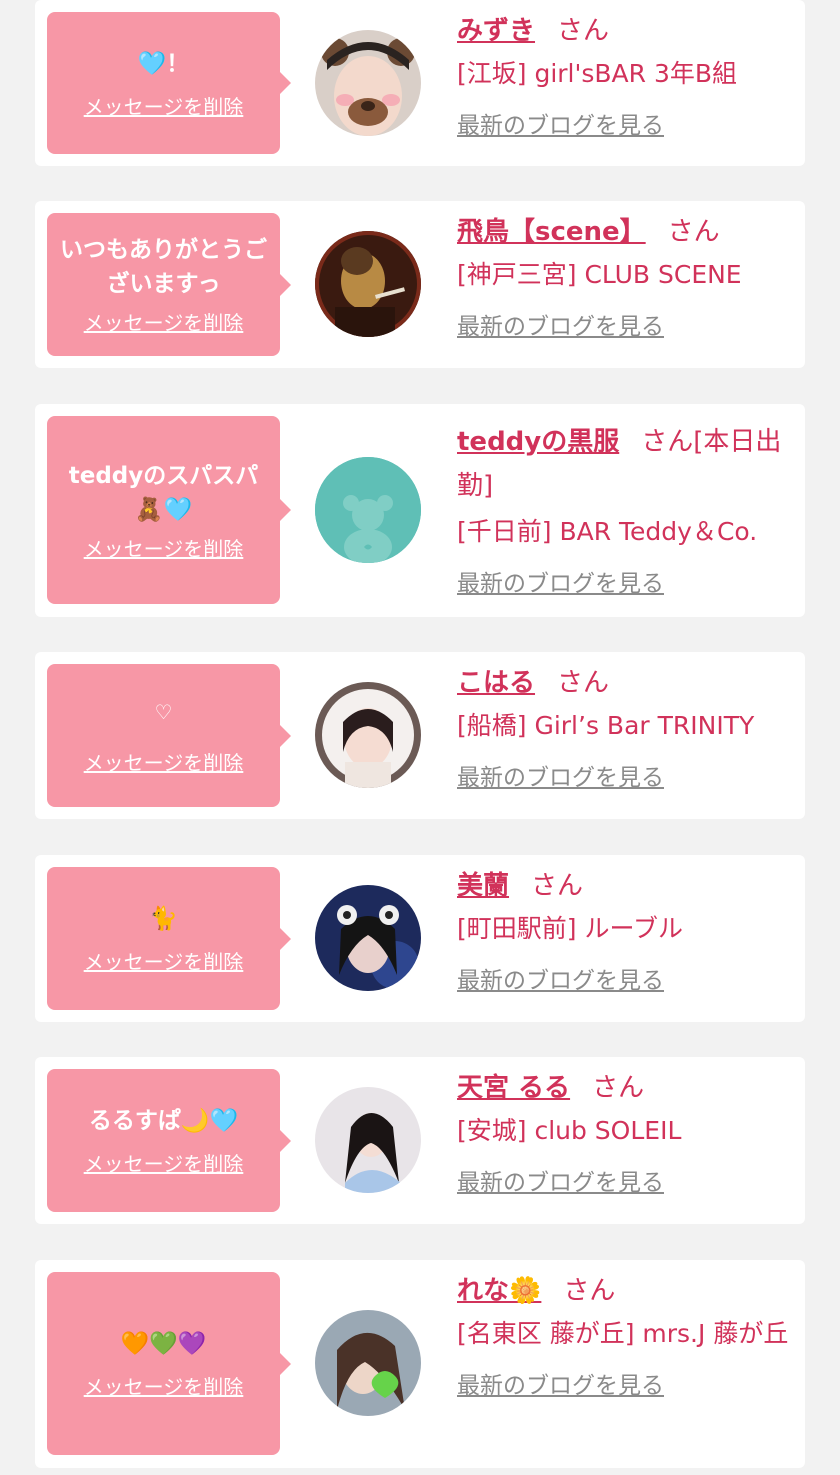 Image resolution: width=840 pixels, height=1475 pixels. Describe the element at coordinates (169, 735) in the screenshot. I see `message-bubble: ♡ メッセージを削除` at that location.